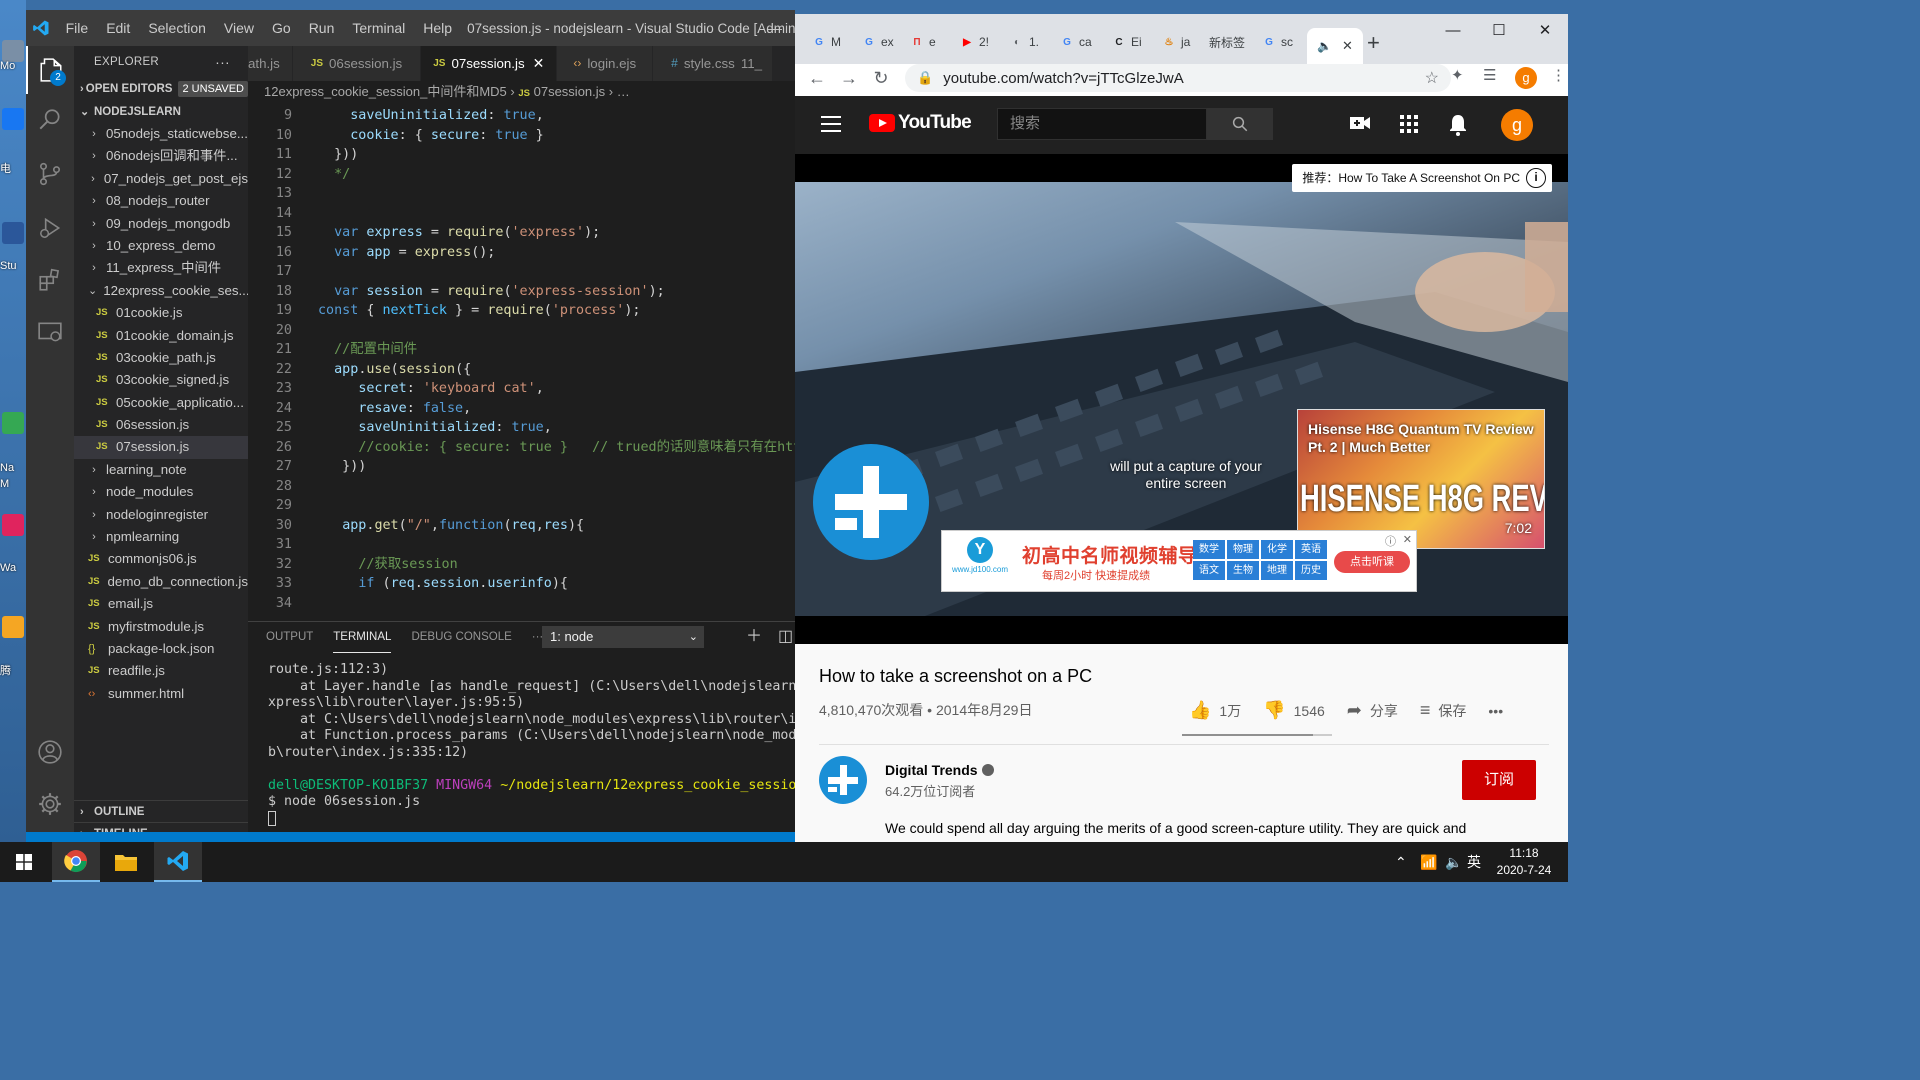  Describe the element at coordinates (922, 42) in the screenshot. I see `chrome-tab: Пe` at that location.